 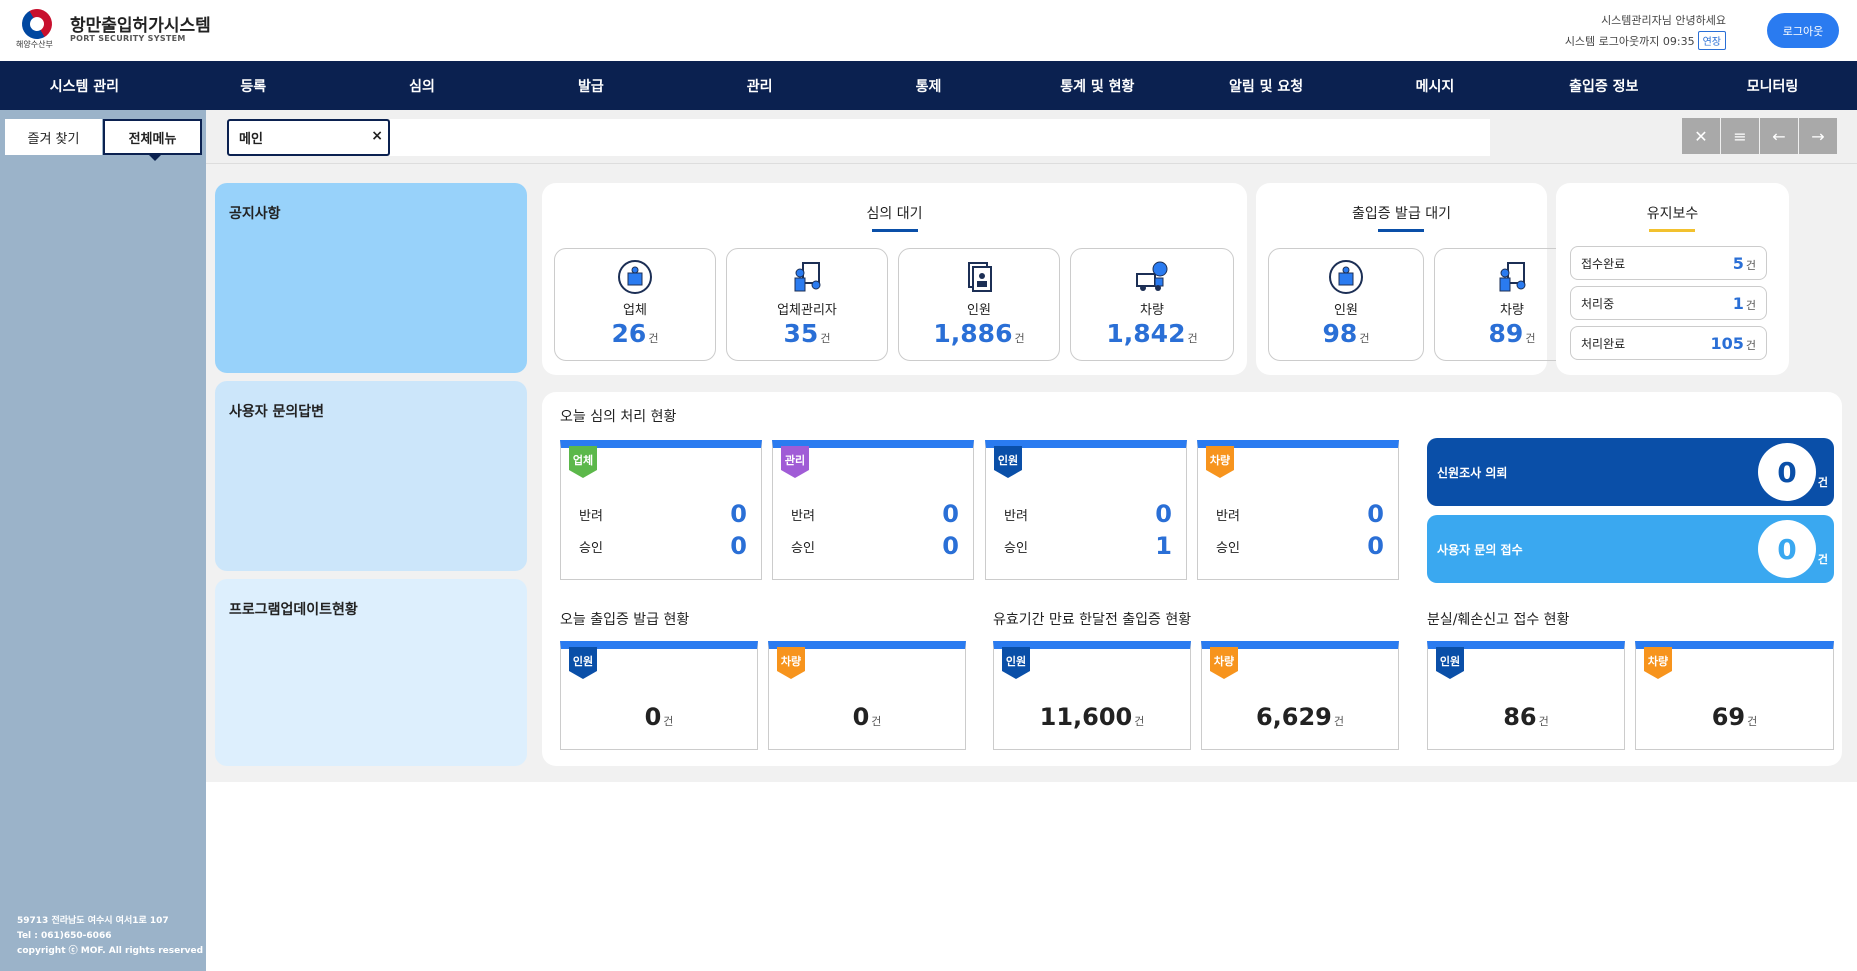 I want to click on tab-bar: 메인 × ✕ ≡ ← →, so click(x=1031, y=137).